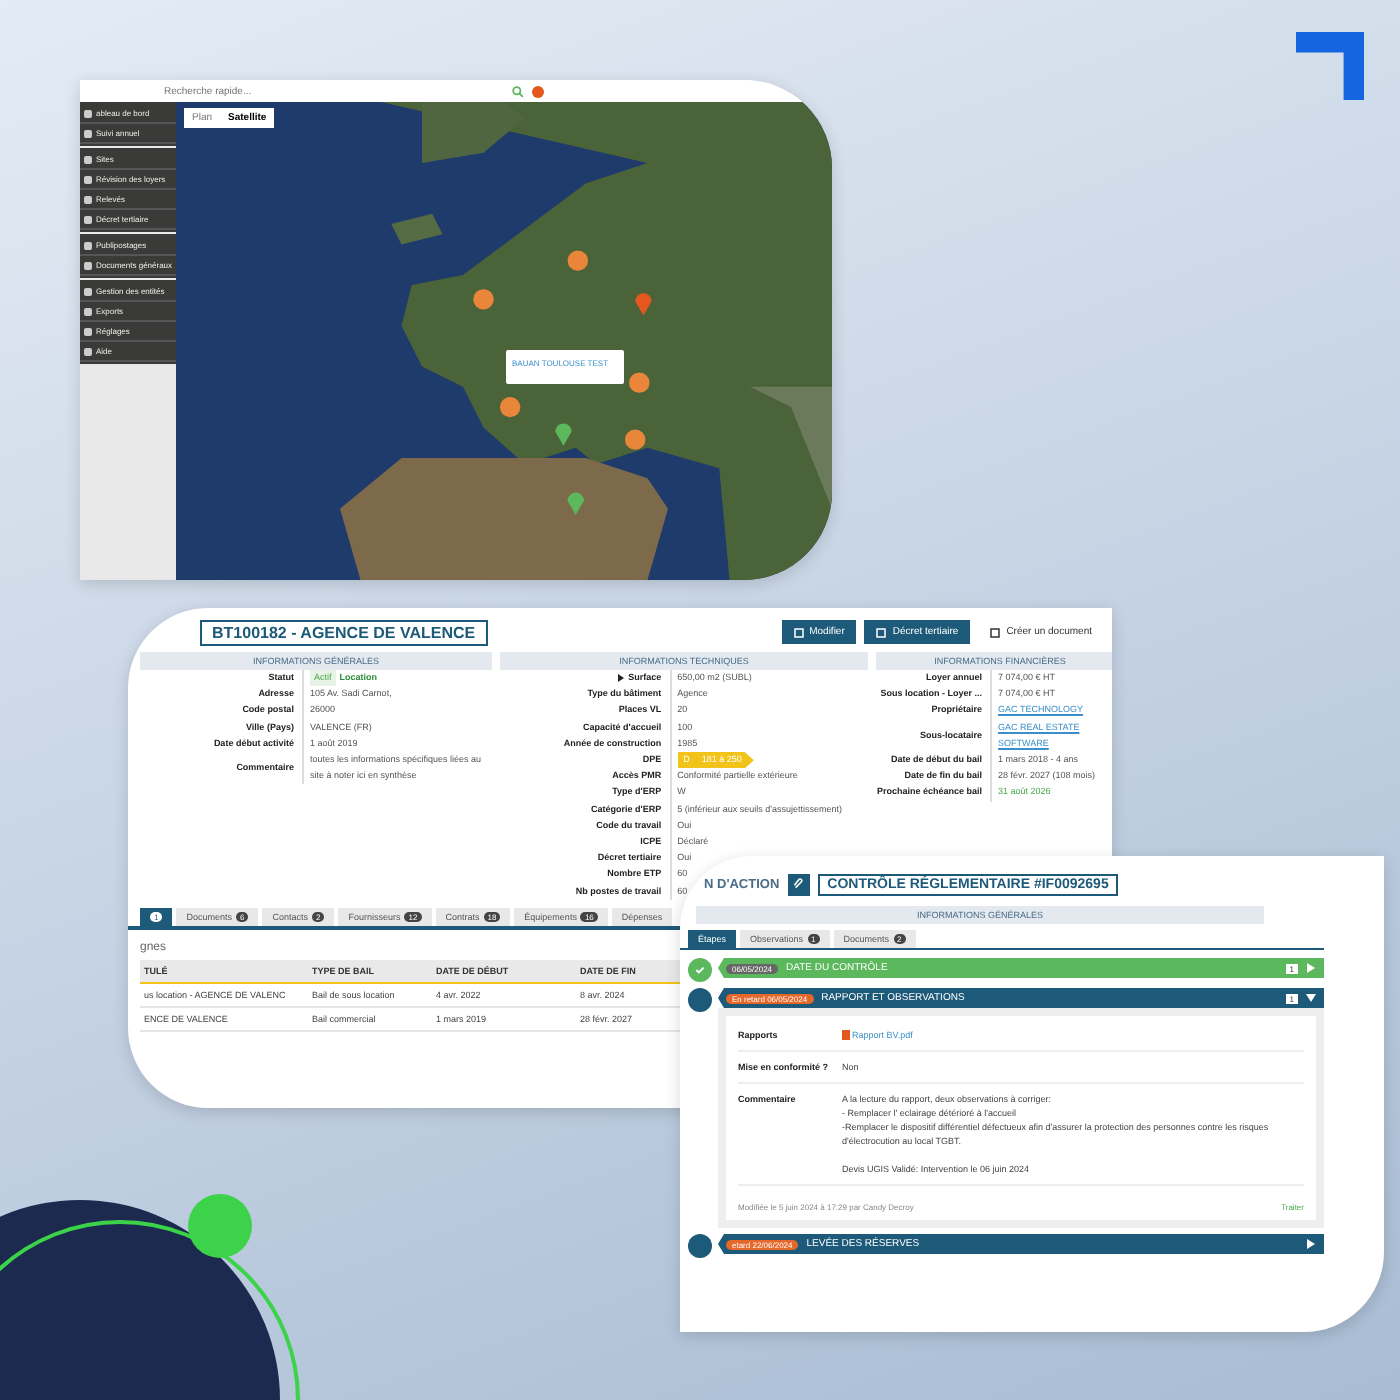 The image size is (1400, 1400). Describe the element at coordinates (621, 678) in the screenshot. I see `triangle-icon` at that location.